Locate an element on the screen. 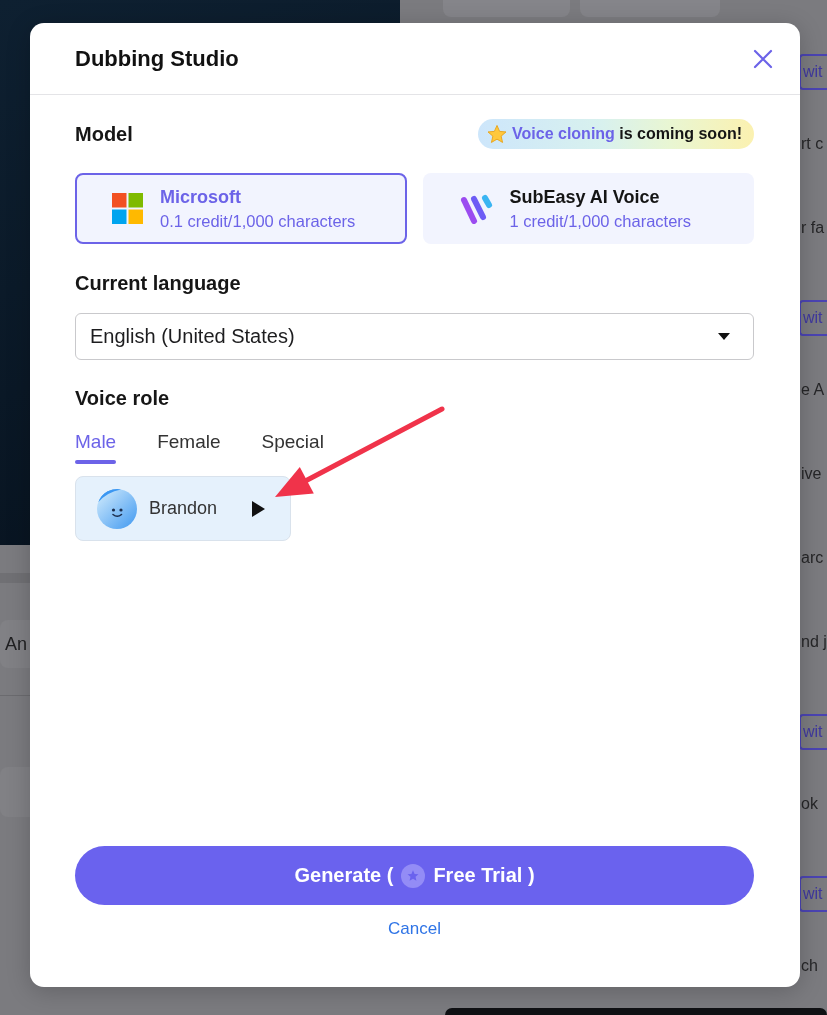 The width and height of the screenshot is (827, 1015). play-icon is located at coordinates (258, 508).